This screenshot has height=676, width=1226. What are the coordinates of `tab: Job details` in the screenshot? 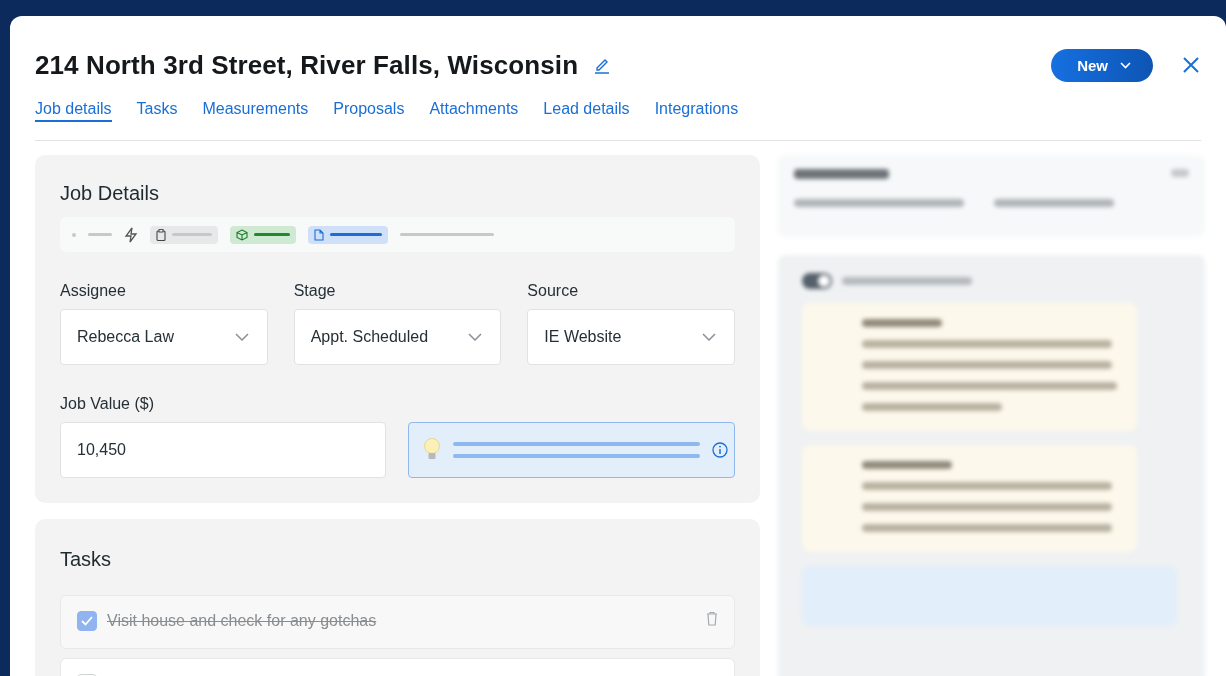 It's located at (73, 111).